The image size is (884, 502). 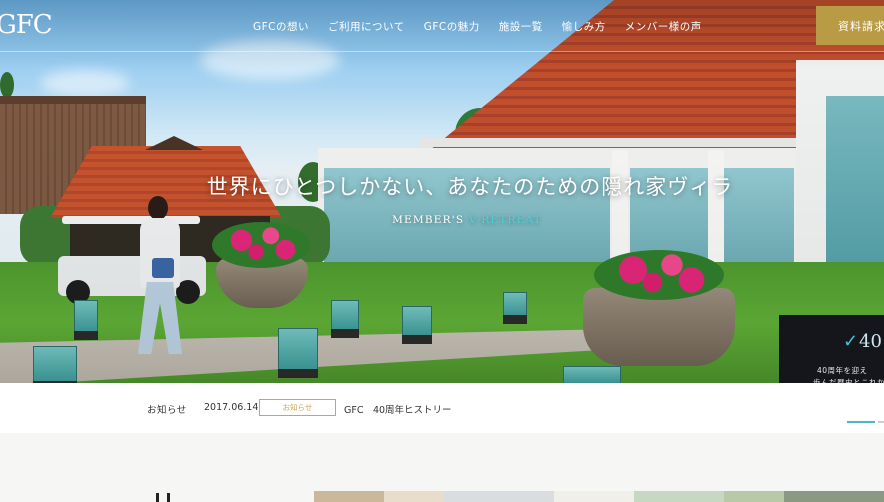 I want to click on request-brochure-button: 資料請求, so click(x=850, y=25).